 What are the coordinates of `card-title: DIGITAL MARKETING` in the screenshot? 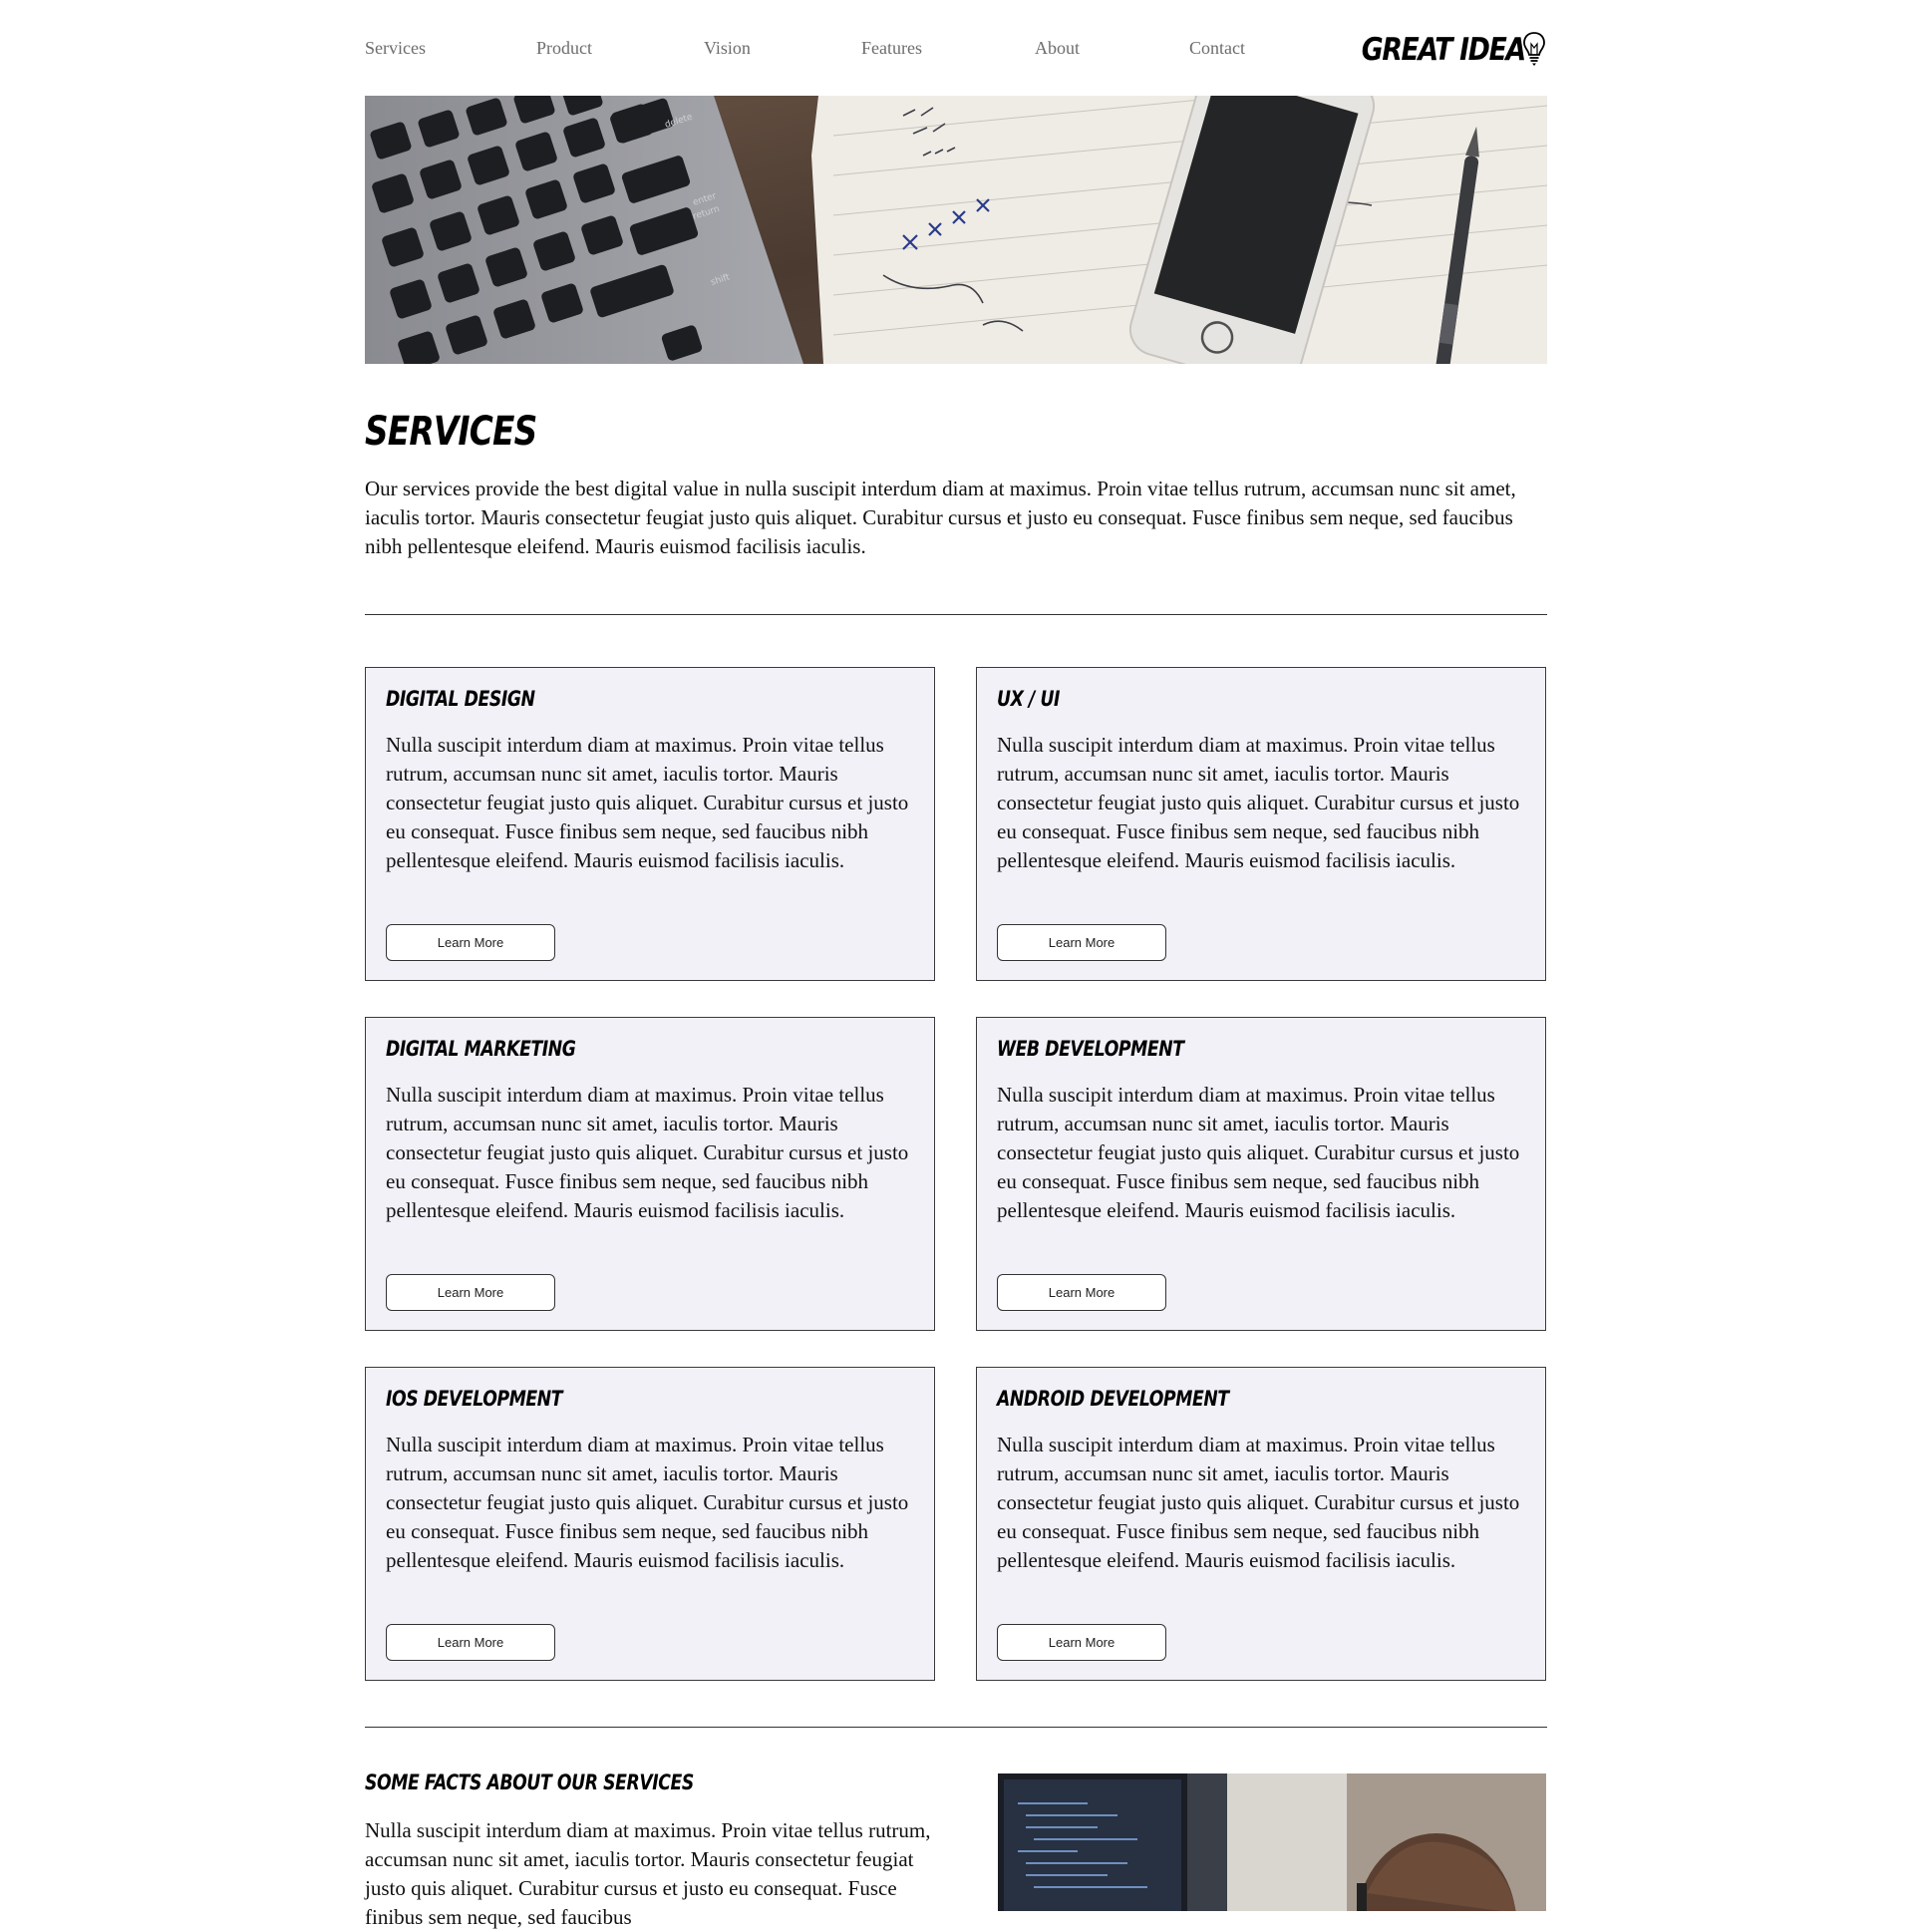 It's located at (481, 1049).